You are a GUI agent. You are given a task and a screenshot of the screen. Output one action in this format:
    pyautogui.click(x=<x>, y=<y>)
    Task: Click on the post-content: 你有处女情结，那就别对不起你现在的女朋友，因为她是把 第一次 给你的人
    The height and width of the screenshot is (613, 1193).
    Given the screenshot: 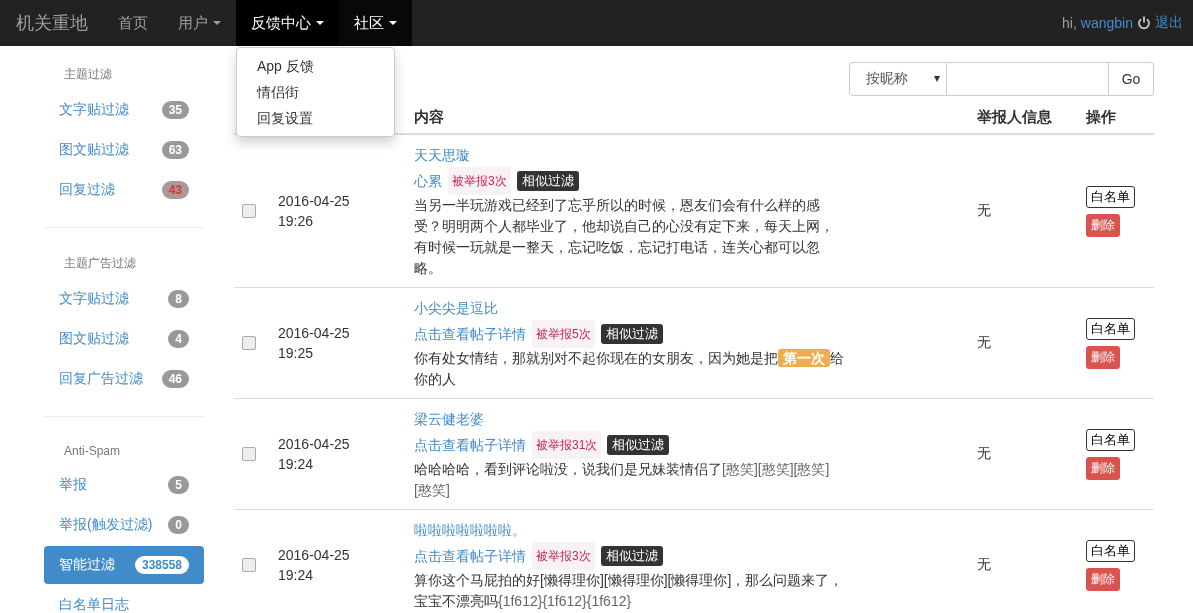 What is the action you would take?
    pyautogui.click(x=629, y=368)
    